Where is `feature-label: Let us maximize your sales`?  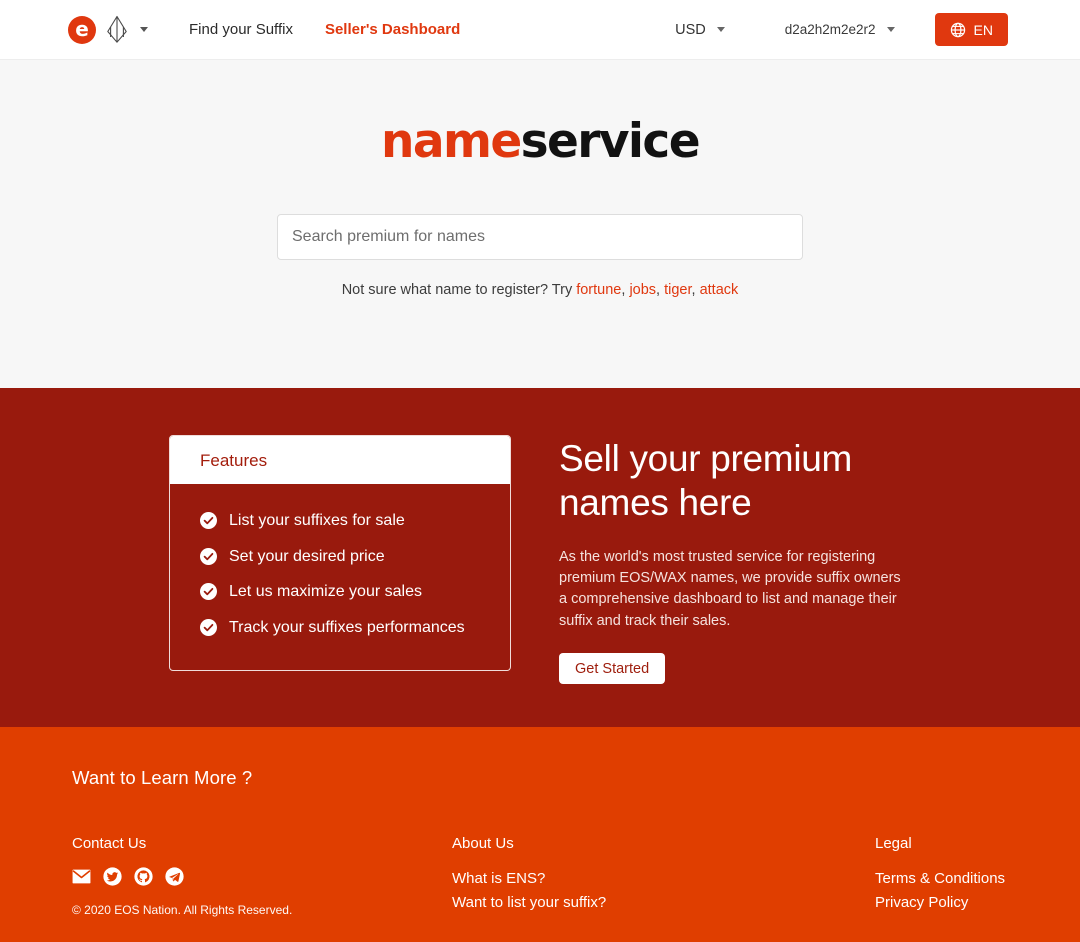
feature-label: Let us maximize your sales is located at coordinates (325, 592).